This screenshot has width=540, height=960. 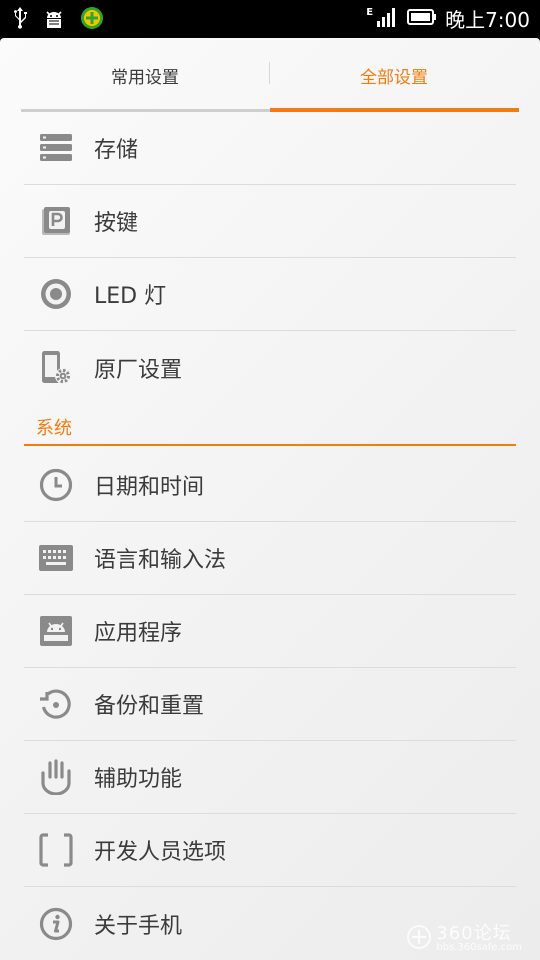 I want to click on network-type: E, so click(x=370, y=12).